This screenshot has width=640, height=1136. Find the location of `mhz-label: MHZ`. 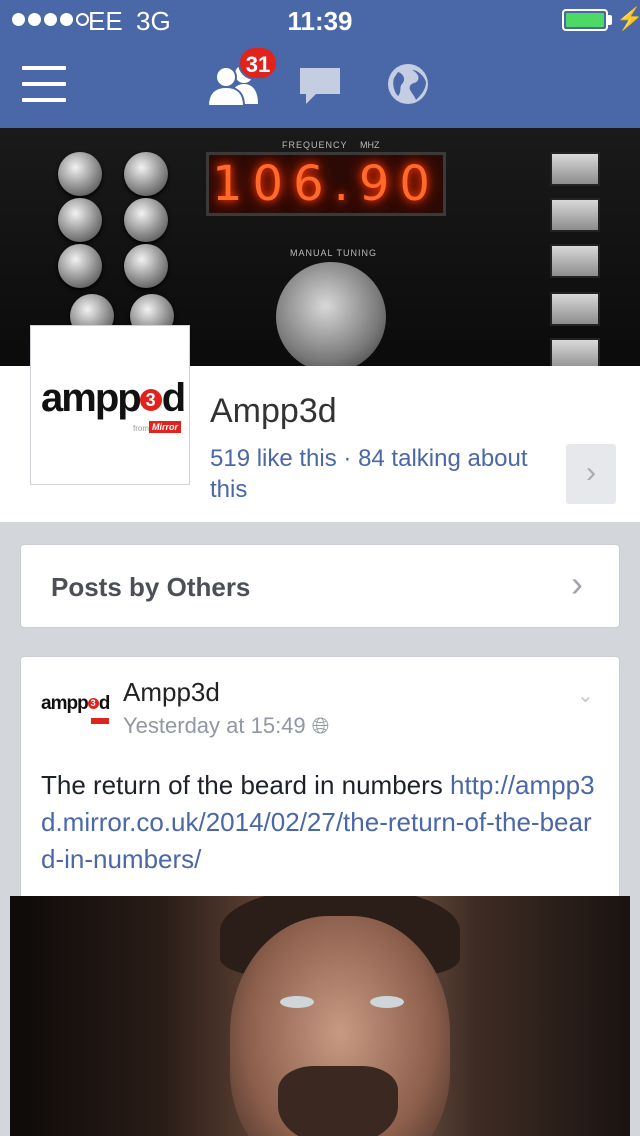

mhz-label: MHZ is located at coordinates (370, 145).